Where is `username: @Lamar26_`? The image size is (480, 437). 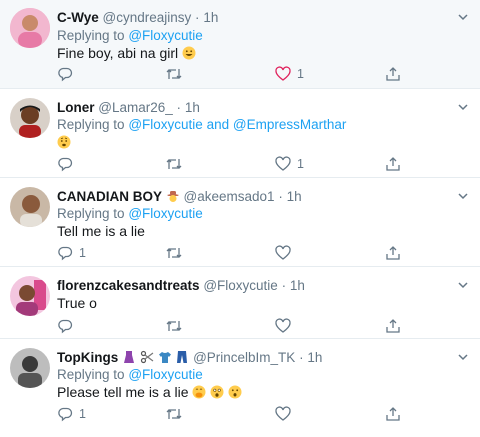
username: @Lamar26_ is located at coordinates (135, 107).